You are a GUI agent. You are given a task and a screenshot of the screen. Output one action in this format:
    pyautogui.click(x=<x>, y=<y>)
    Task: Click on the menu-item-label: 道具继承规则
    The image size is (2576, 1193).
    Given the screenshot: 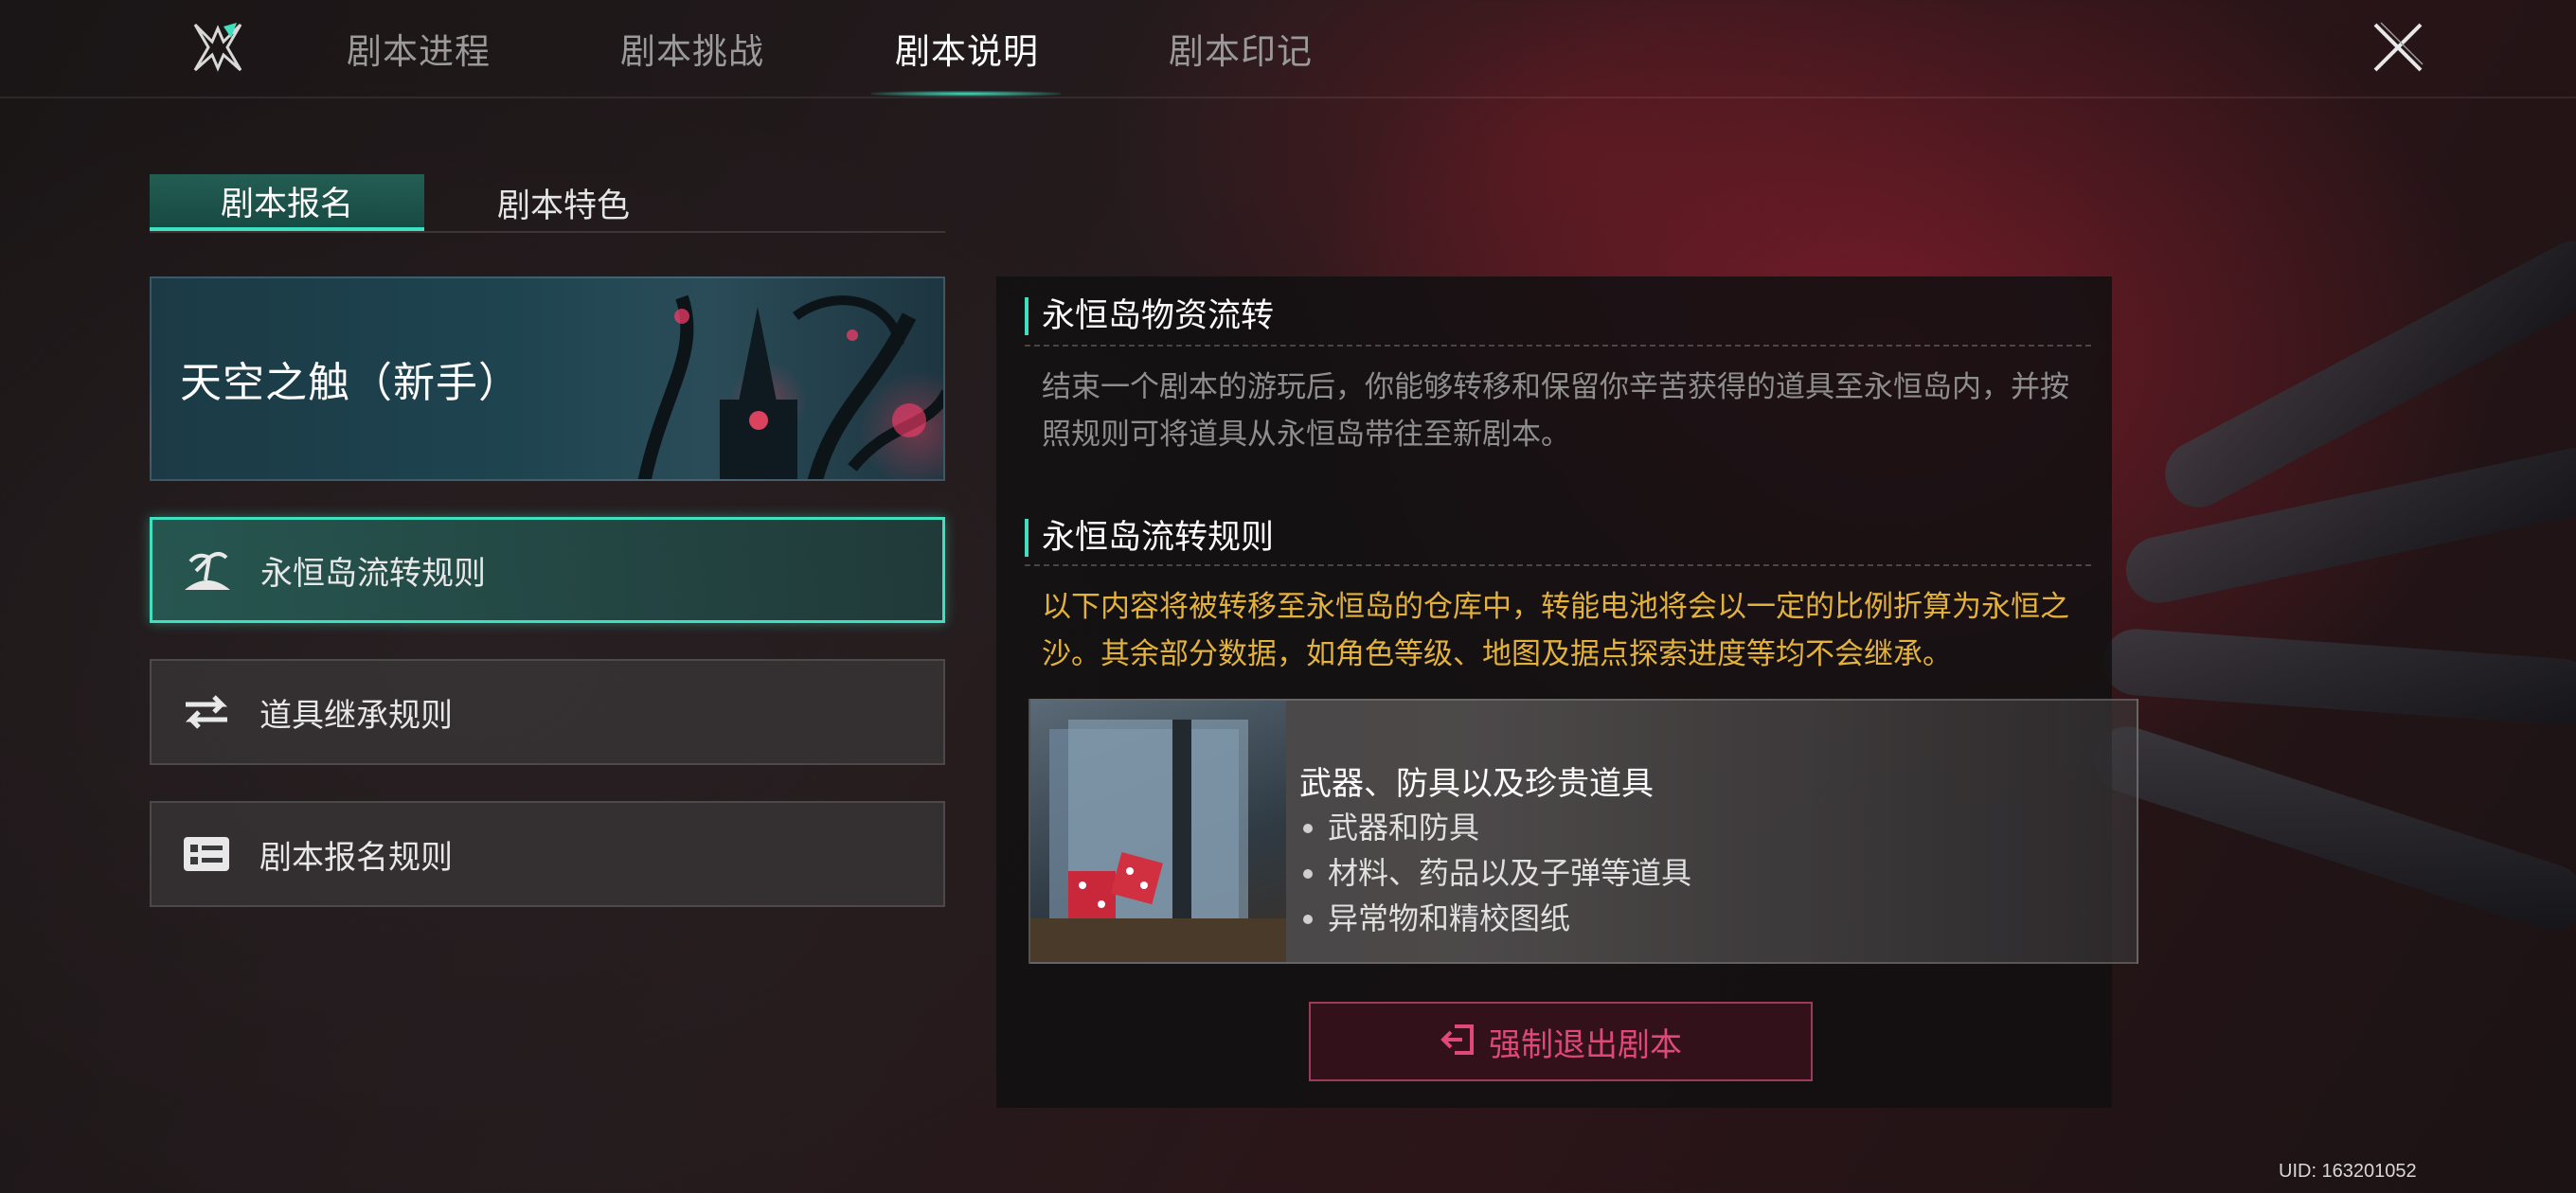 What is the action you would take?
    pyautogui.click(x=356, y=715)
    